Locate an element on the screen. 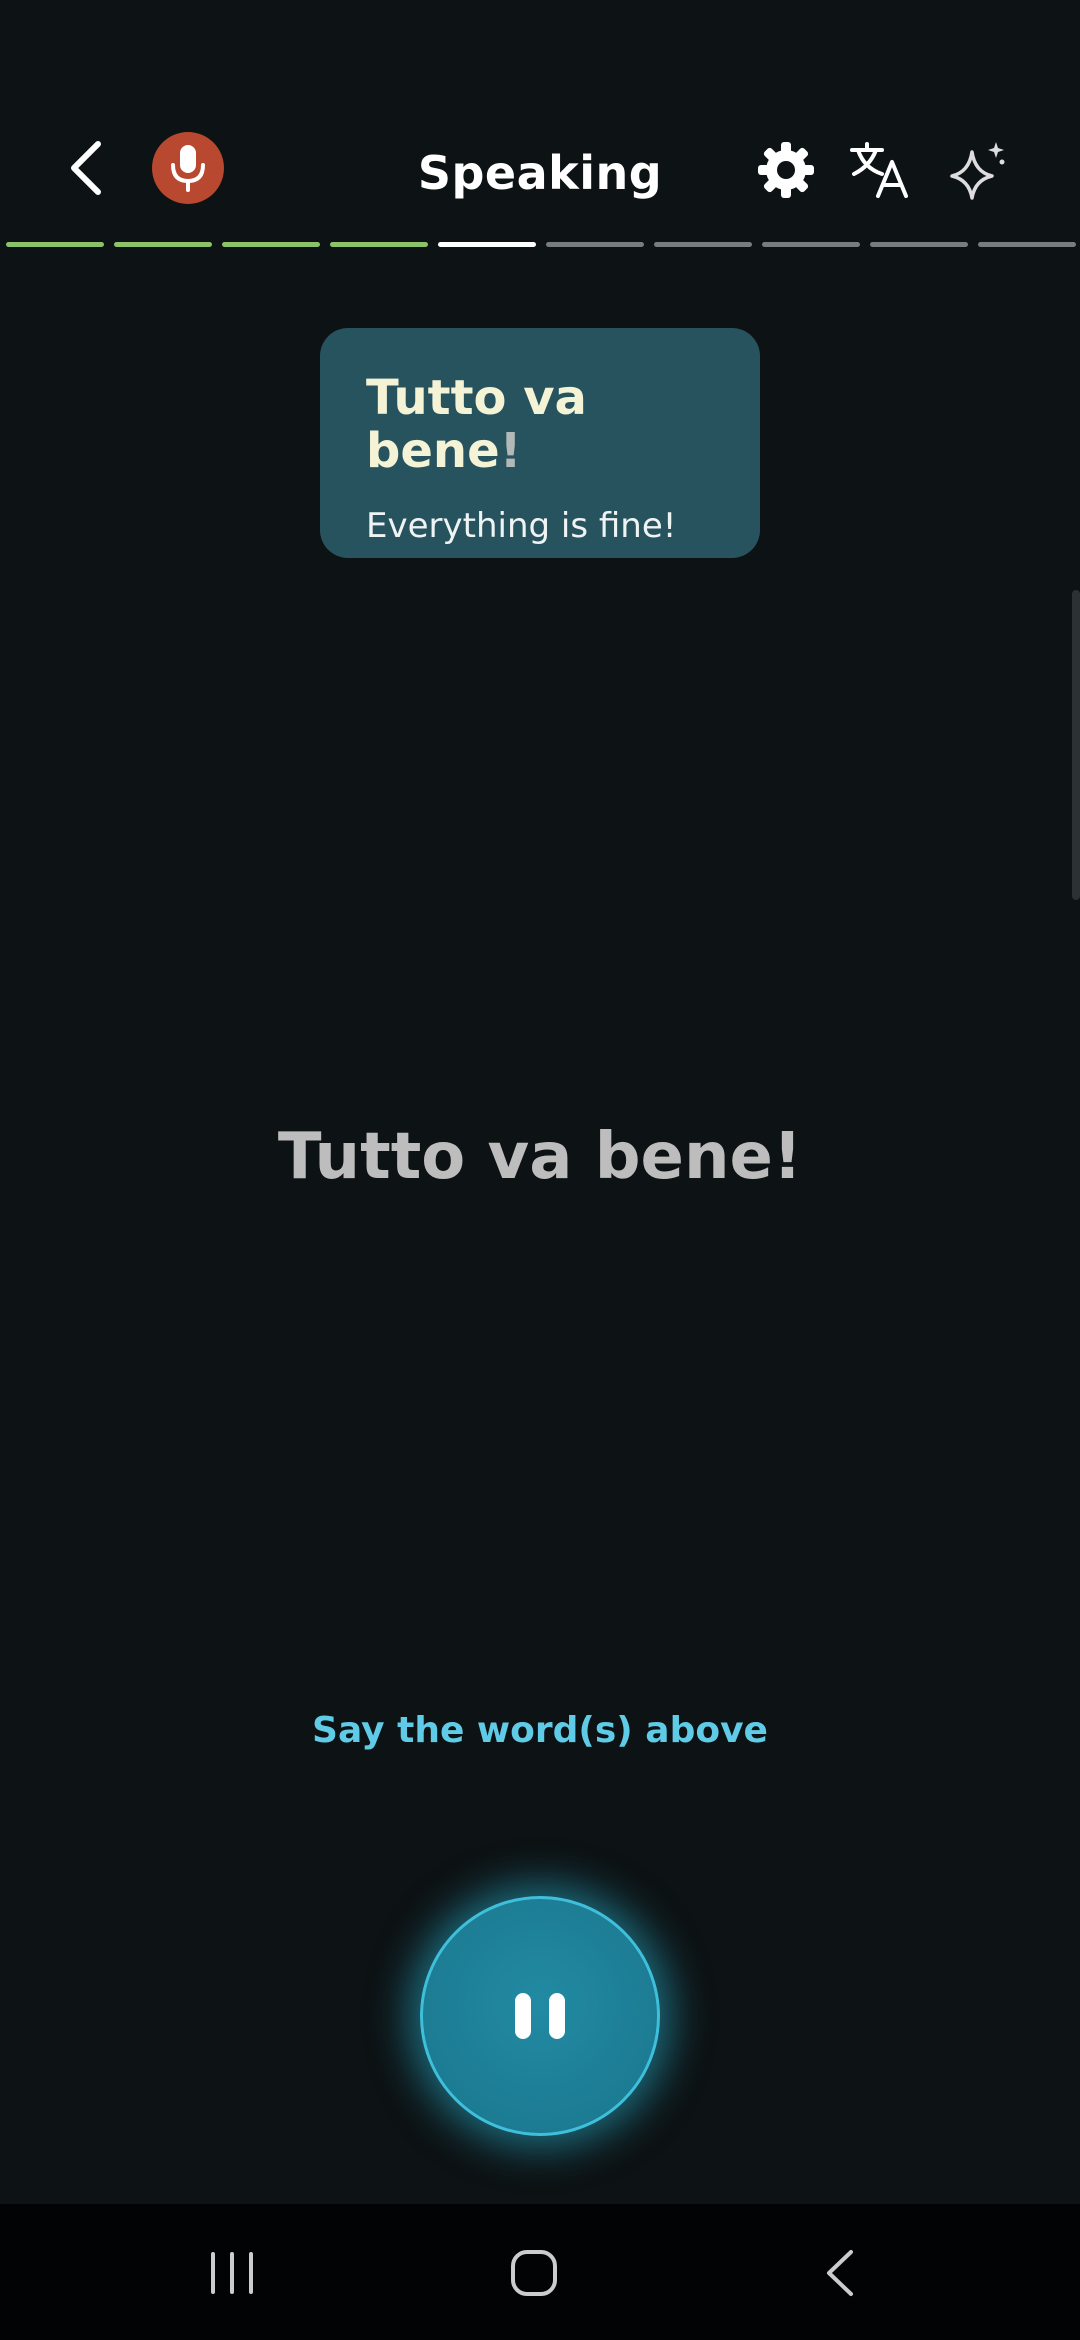  gear-icon is located at coordinates (786, 170).